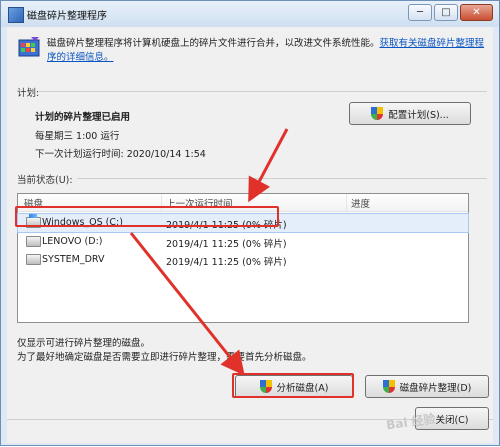 The image size is (500, 447). What do you see at coordinates (282, 178) in the screenshot?
I see `status-divider` at bounding box center [282, 178].